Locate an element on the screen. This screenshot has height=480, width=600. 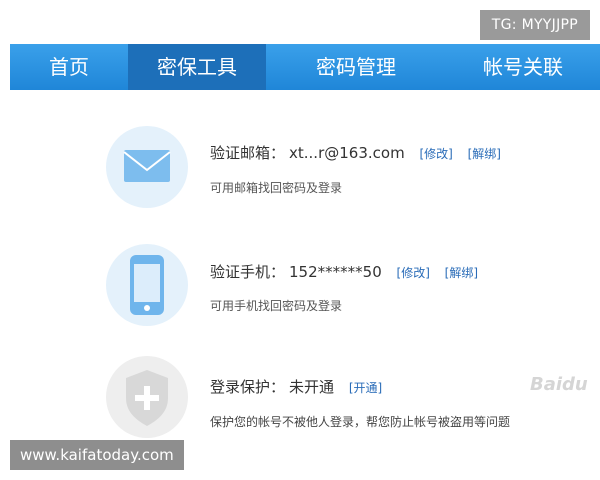
phone-label: 验证手机： is located at coordinates (248, 272).